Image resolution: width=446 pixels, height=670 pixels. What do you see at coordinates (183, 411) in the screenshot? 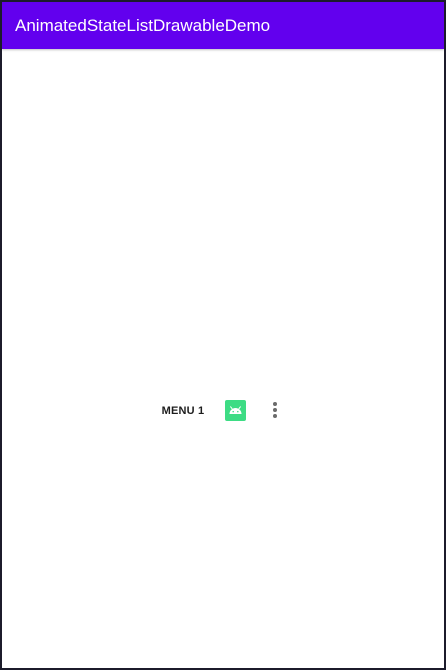
I see `menu-1-button: MENU 1` at bounding box center [183, 411].